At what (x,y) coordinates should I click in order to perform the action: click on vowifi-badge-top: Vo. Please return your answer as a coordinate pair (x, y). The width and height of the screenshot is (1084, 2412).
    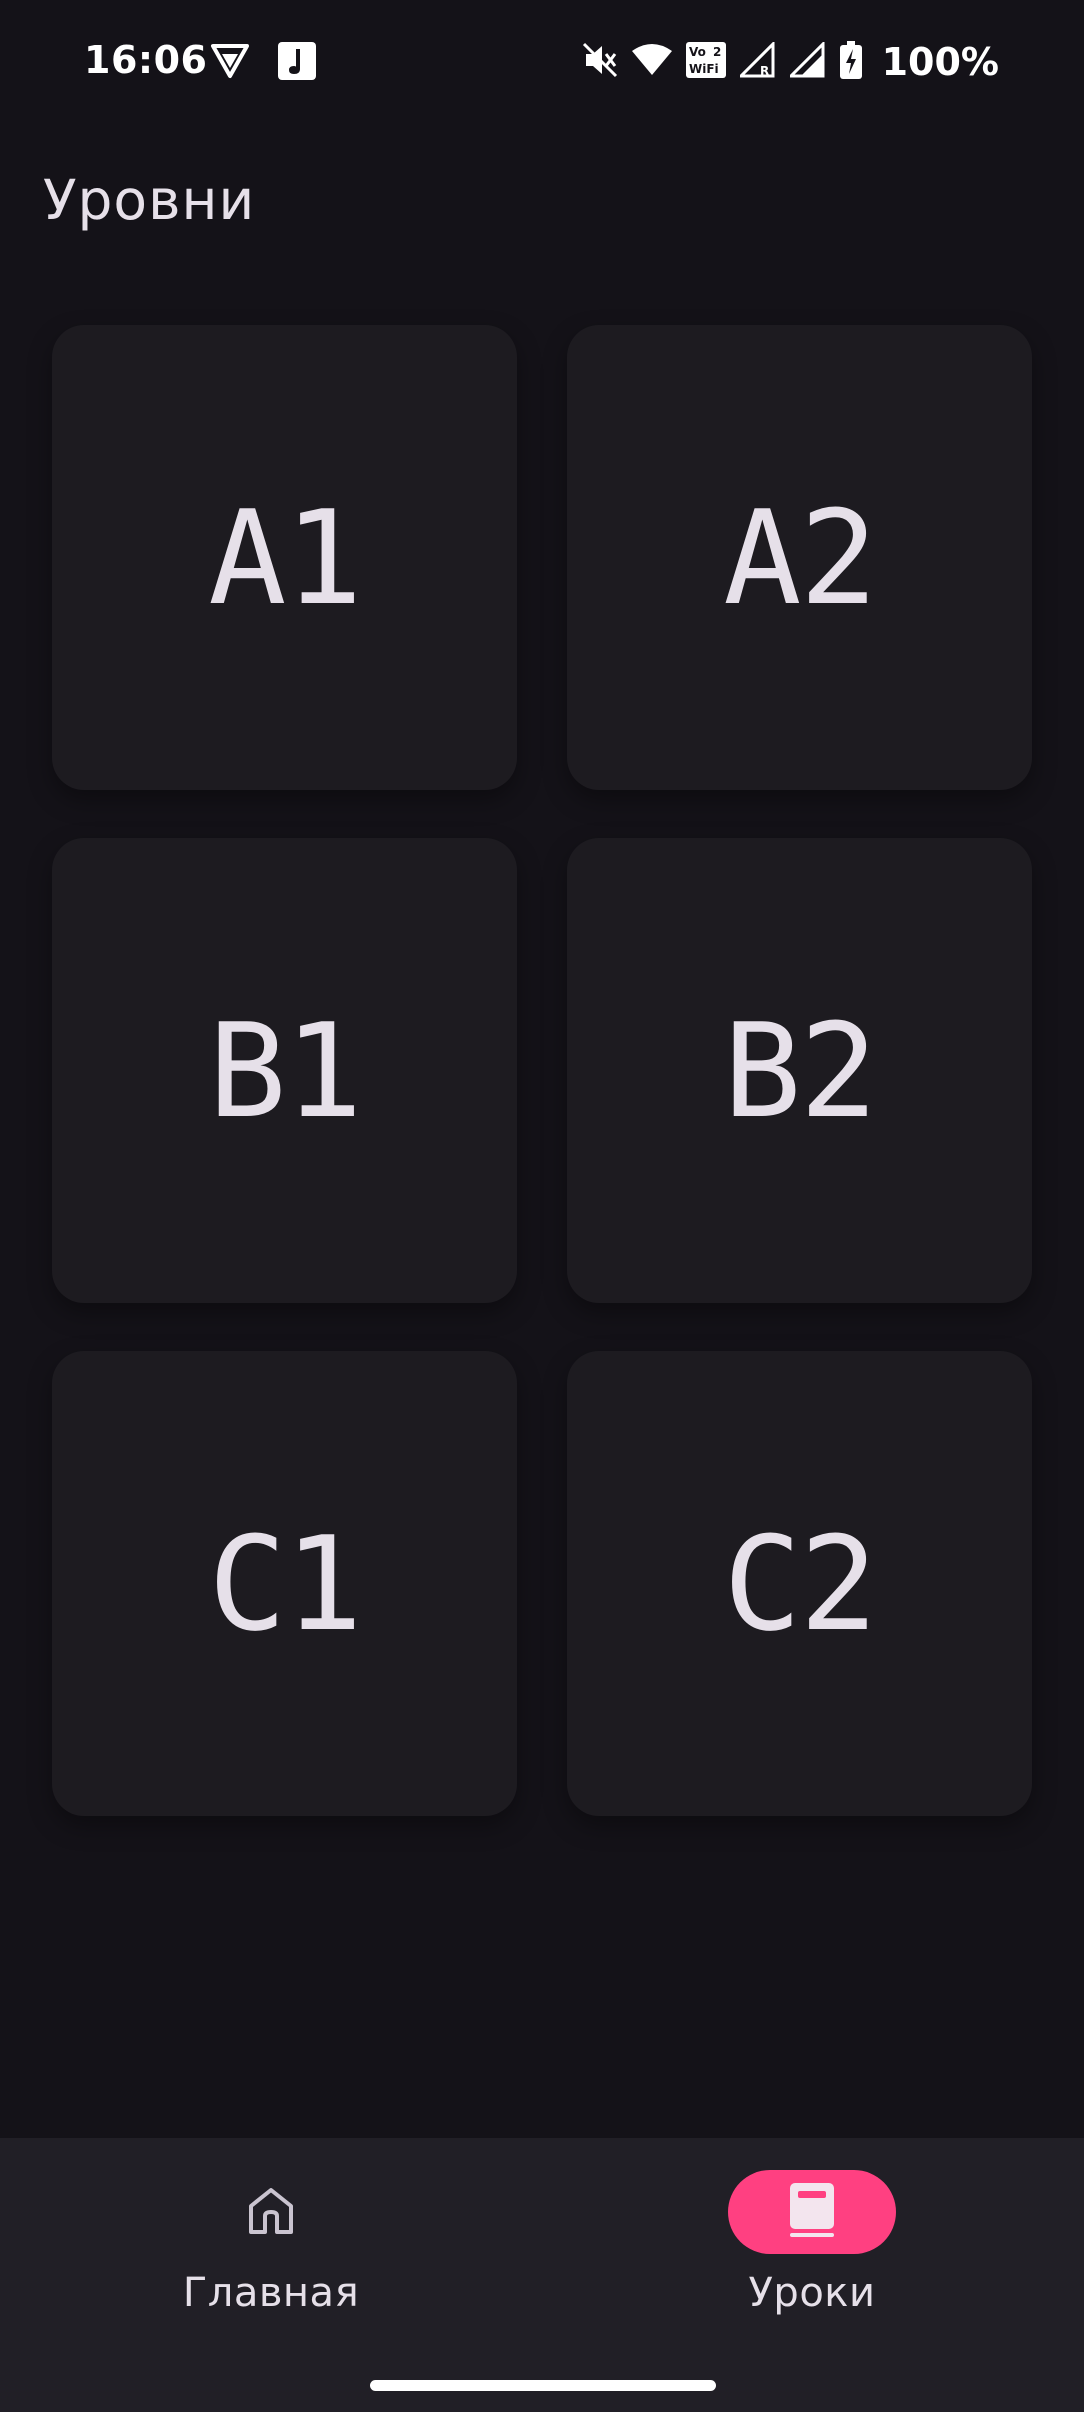
    Looking at the image, I should click on (697, 52).